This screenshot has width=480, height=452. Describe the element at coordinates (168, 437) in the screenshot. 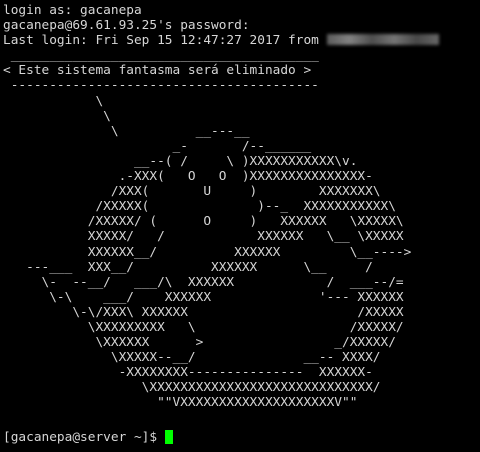

I see `text-cursor` at that location.